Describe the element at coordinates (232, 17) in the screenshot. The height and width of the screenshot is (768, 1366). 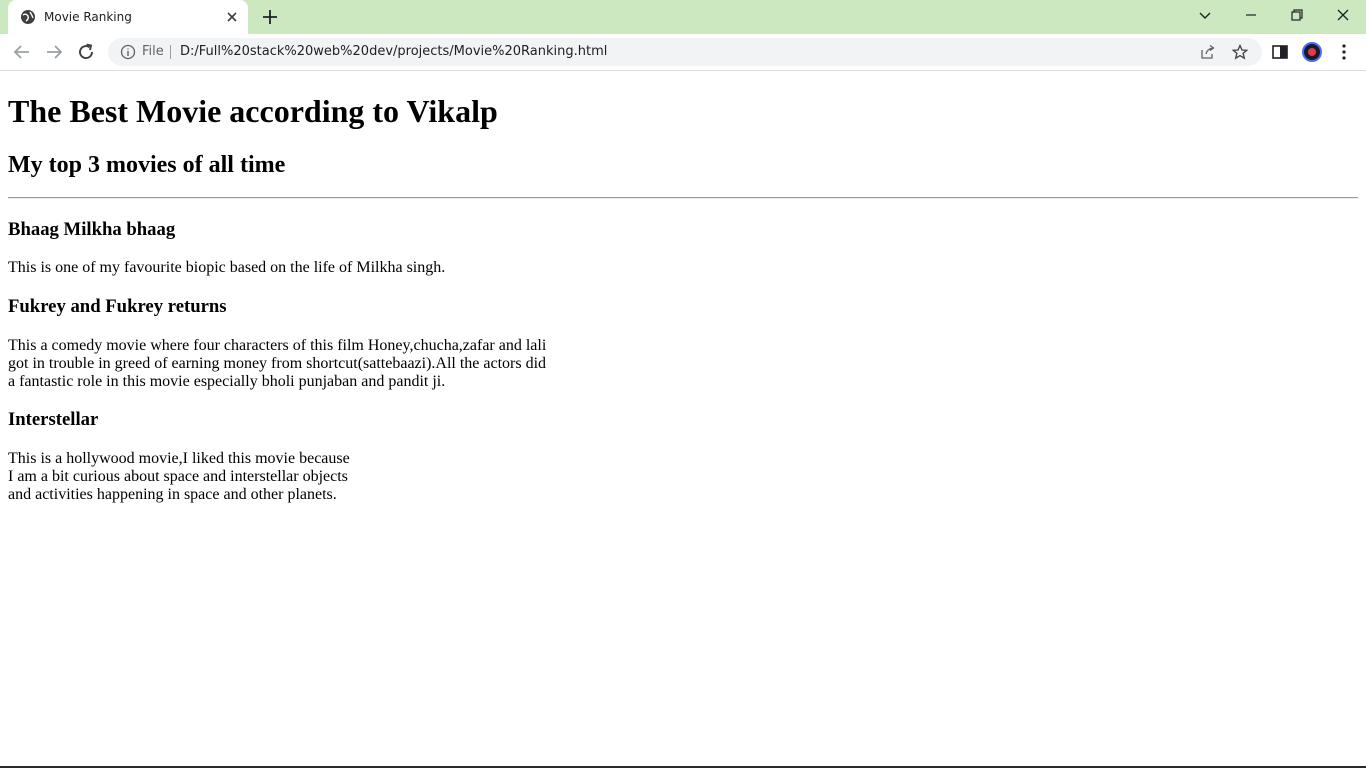
I see `close-tab-icon` at that location.